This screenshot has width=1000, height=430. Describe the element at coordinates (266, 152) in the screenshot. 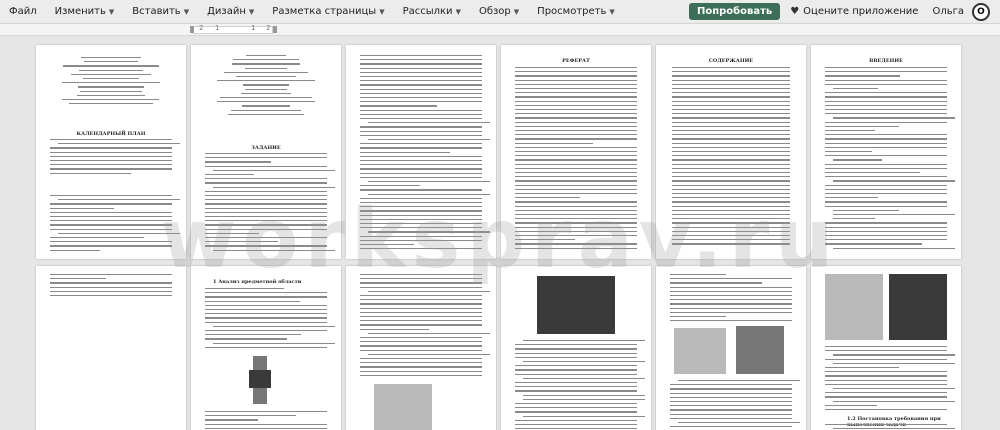

I see `page-2: ЗАДАНИЕ` at that location.